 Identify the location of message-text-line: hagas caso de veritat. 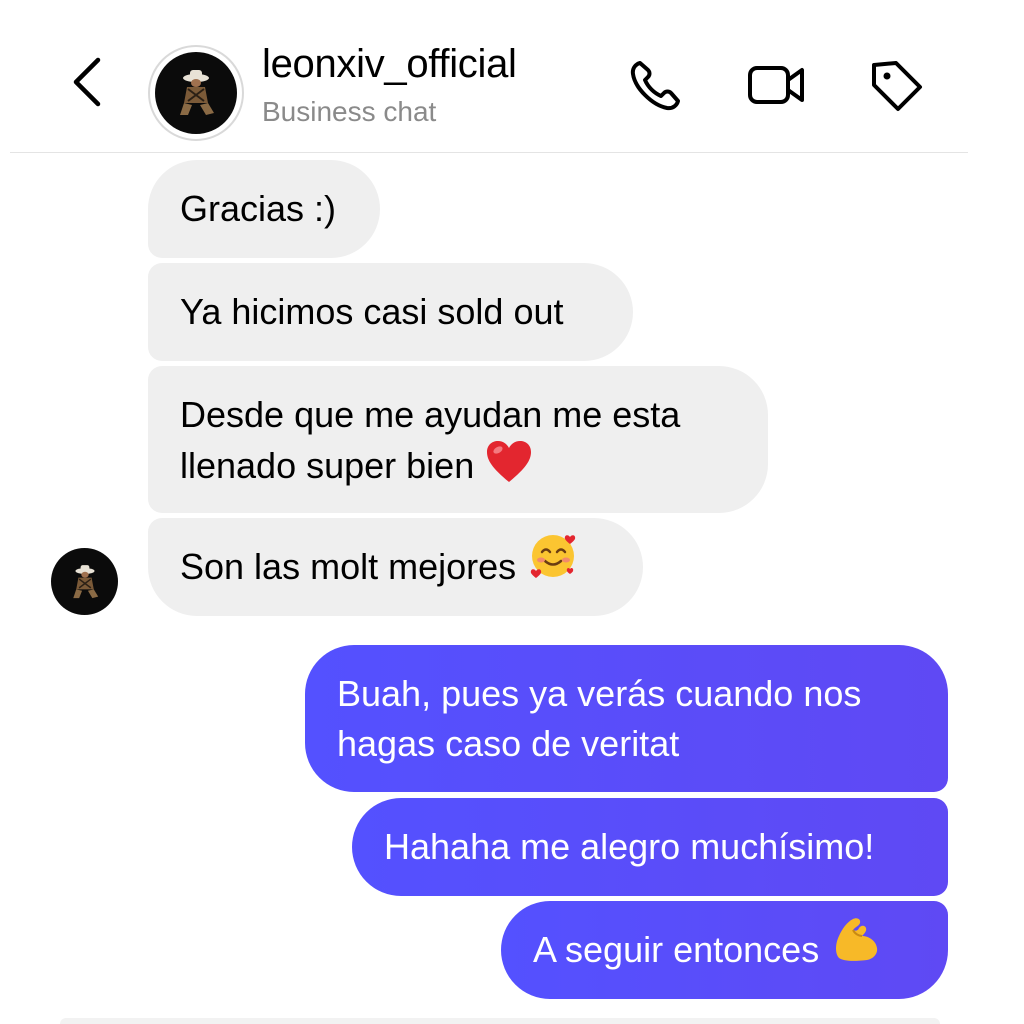
(508, 743).